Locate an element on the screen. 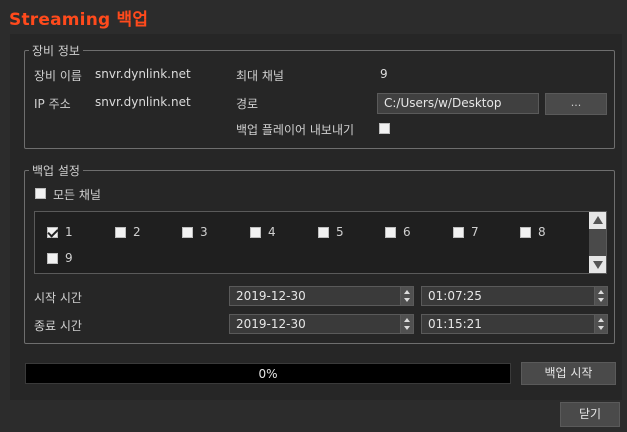 The image size is (627, 432). channel-label: 8 is located at coordinates (542, 232).